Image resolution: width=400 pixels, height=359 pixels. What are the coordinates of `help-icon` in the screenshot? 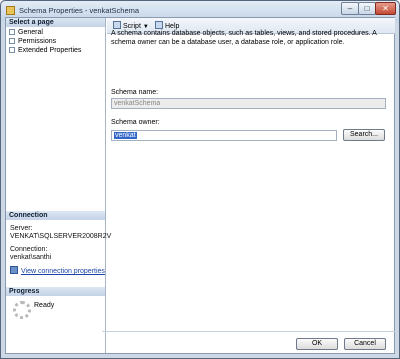 It's located at (159, 25).